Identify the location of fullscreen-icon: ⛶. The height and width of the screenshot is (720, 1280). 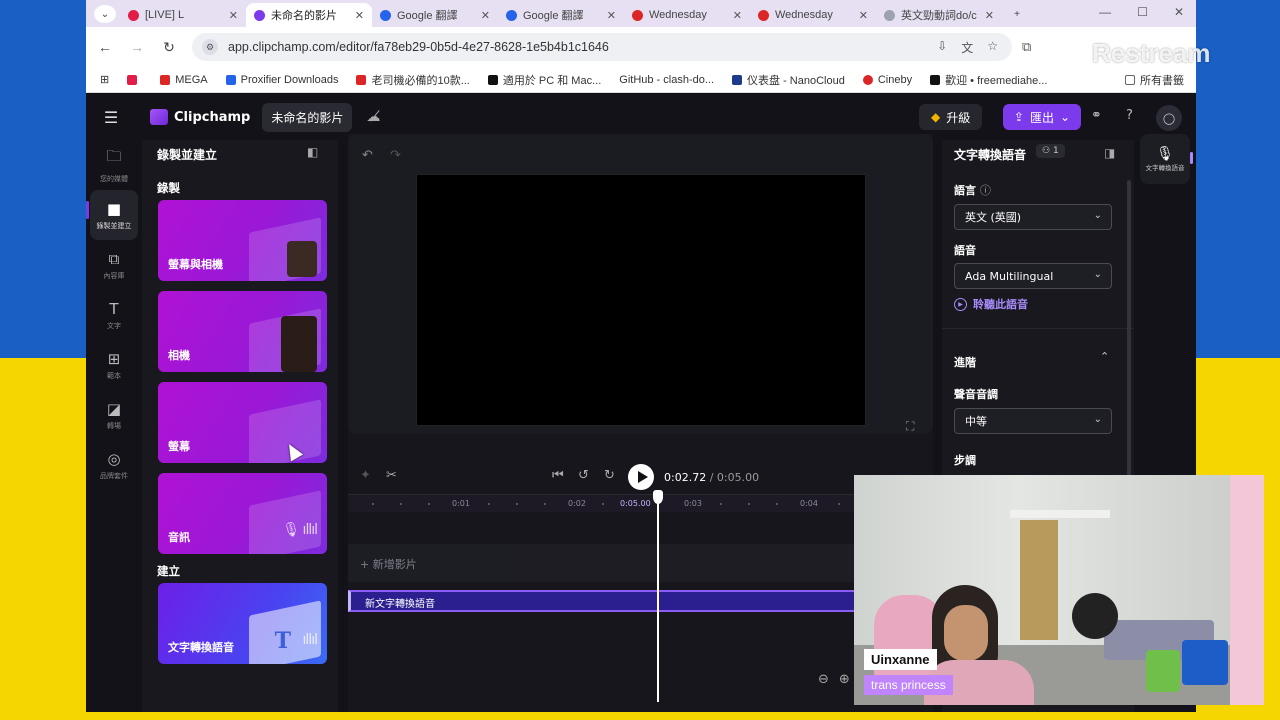
(910, 426).